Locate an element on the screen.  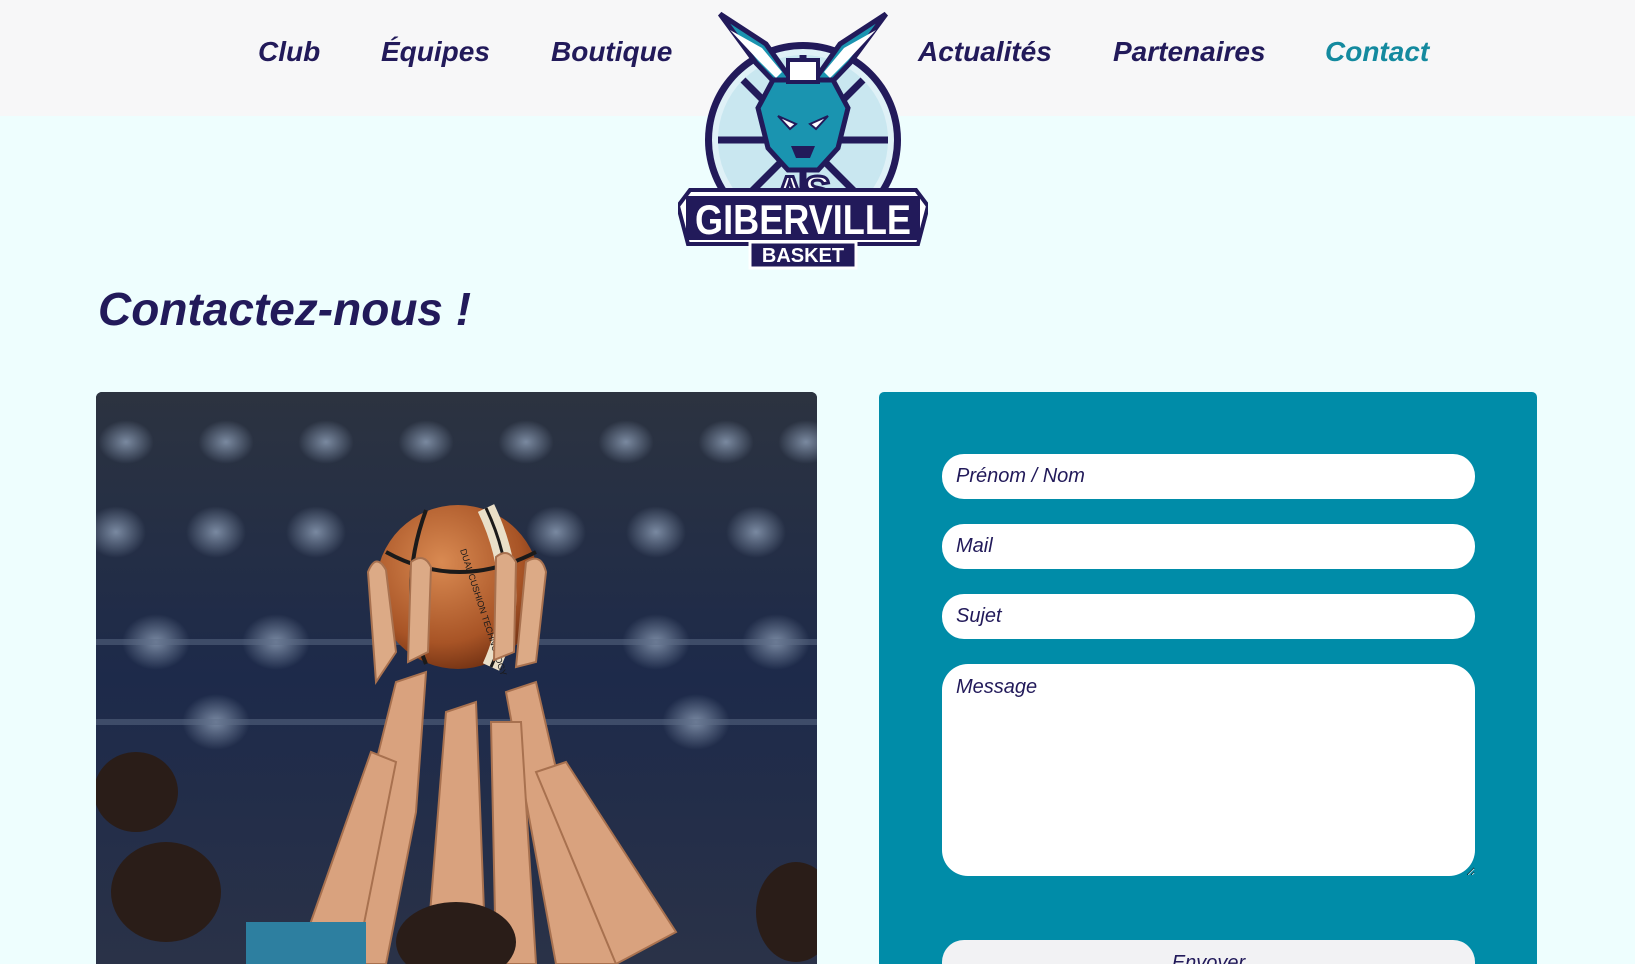
name-input is located at coordinates (1208, 476).